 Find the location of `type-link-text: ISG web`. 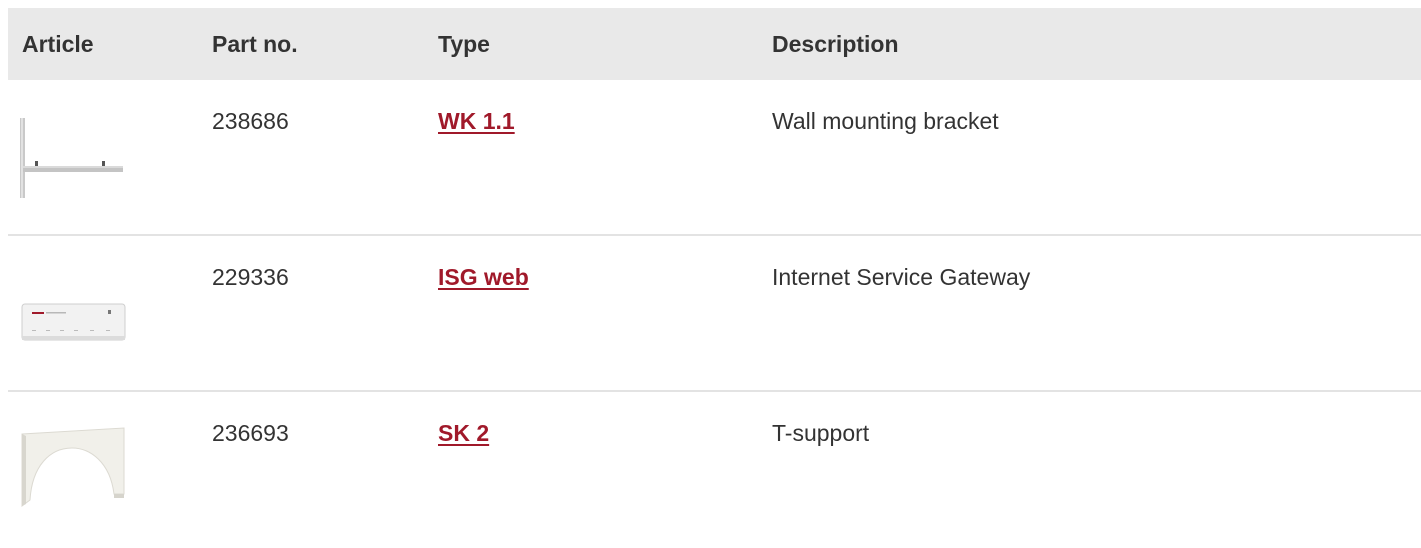

type-link-text: ISG web is located at coordinates (483, 277).